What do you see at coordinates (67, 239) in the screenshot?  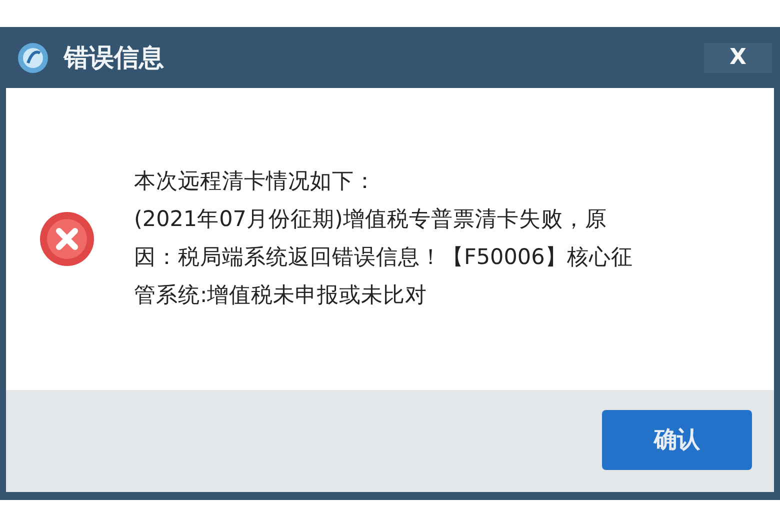 I see `error-icon` at bounding box center [67, 239].